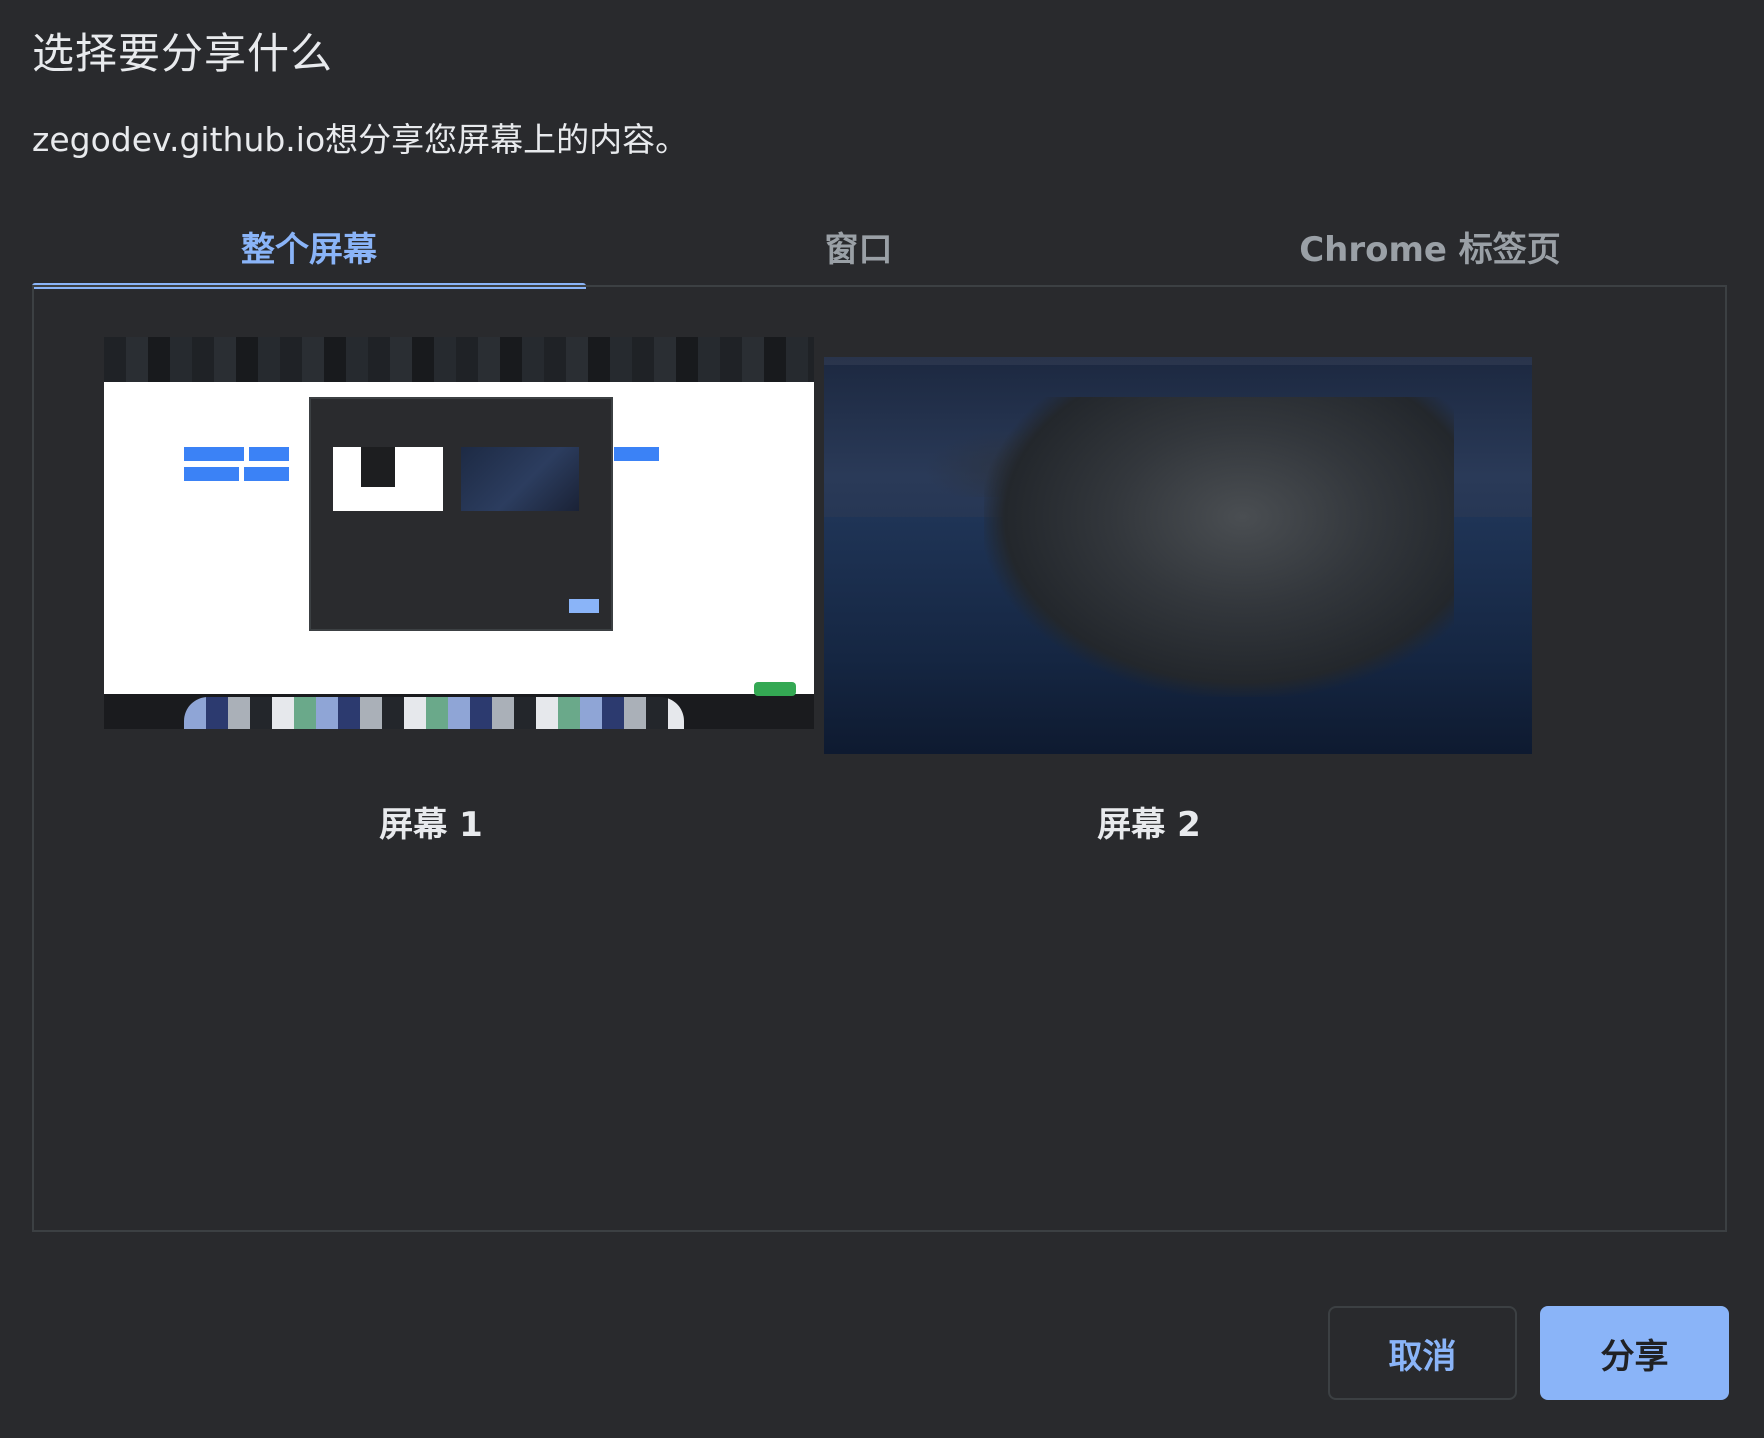 The image size is (1764, 1438). I want to click on dialog-subtitle: zegodev.github.io想分享您屏幕上的内容。, so click(360, 139).